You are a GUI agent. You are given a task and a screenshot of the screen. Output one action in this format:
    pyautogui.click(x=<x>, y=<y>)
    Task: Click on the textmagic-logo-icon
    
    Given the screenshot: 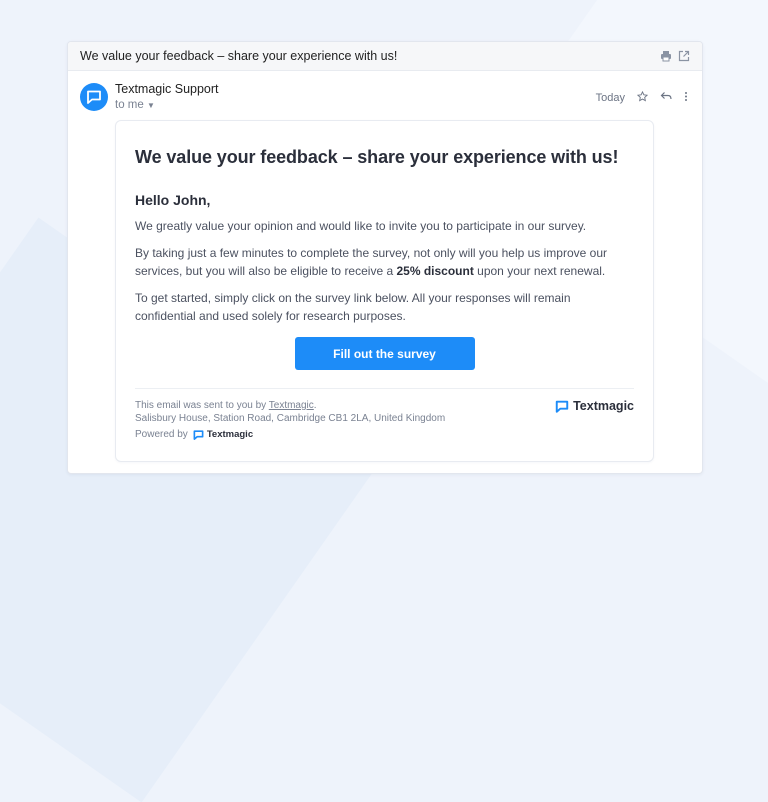 What is the action you would take?
    pyautogui.click(x=562, y=406)
    